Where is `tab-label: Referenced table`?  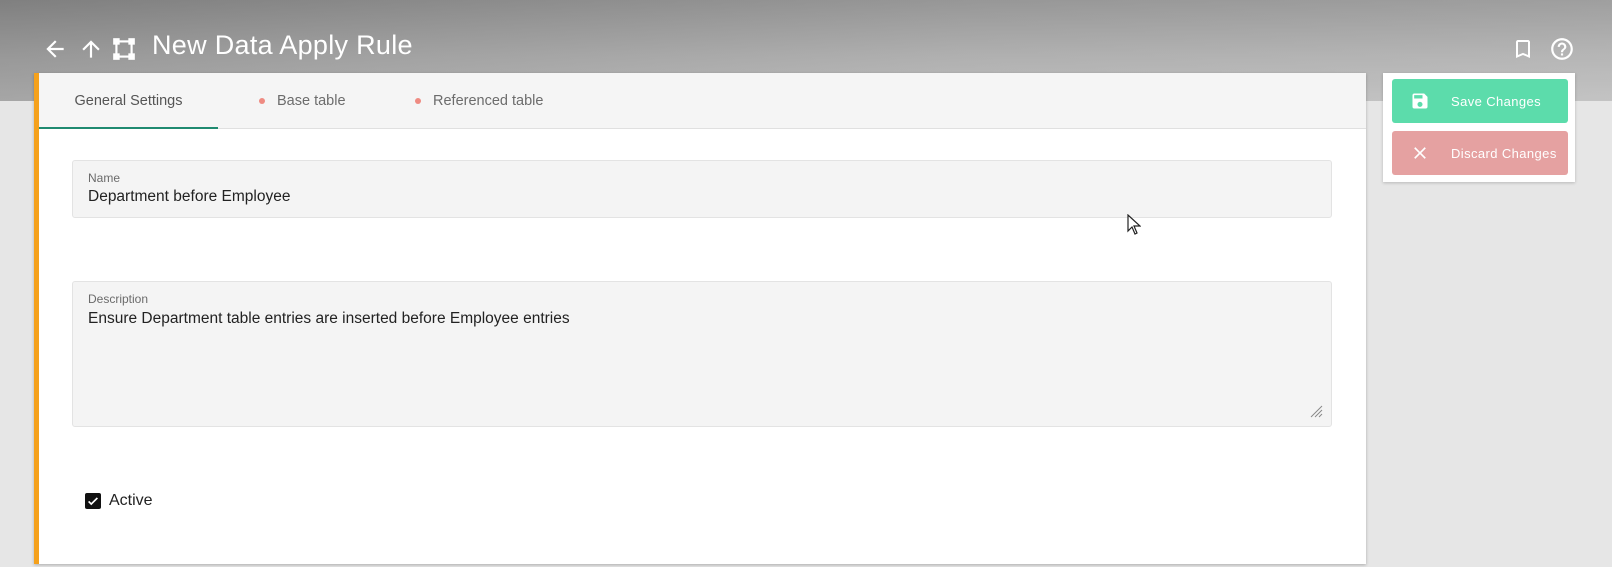
tab-label: Referenced table is located at coordinates (488, 100).